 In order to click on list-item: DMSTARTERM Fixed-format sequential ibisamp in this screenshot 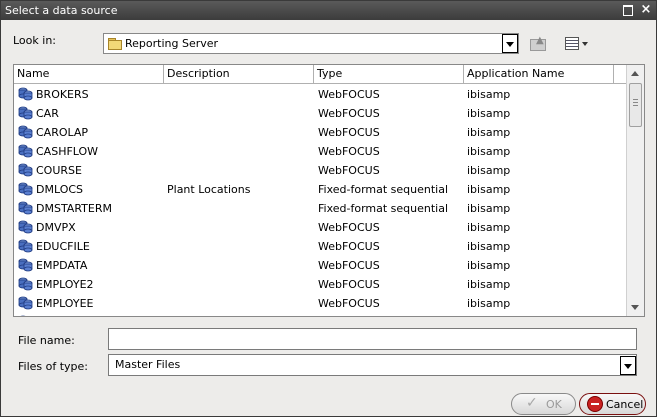, I will do `click(321, 208)`.